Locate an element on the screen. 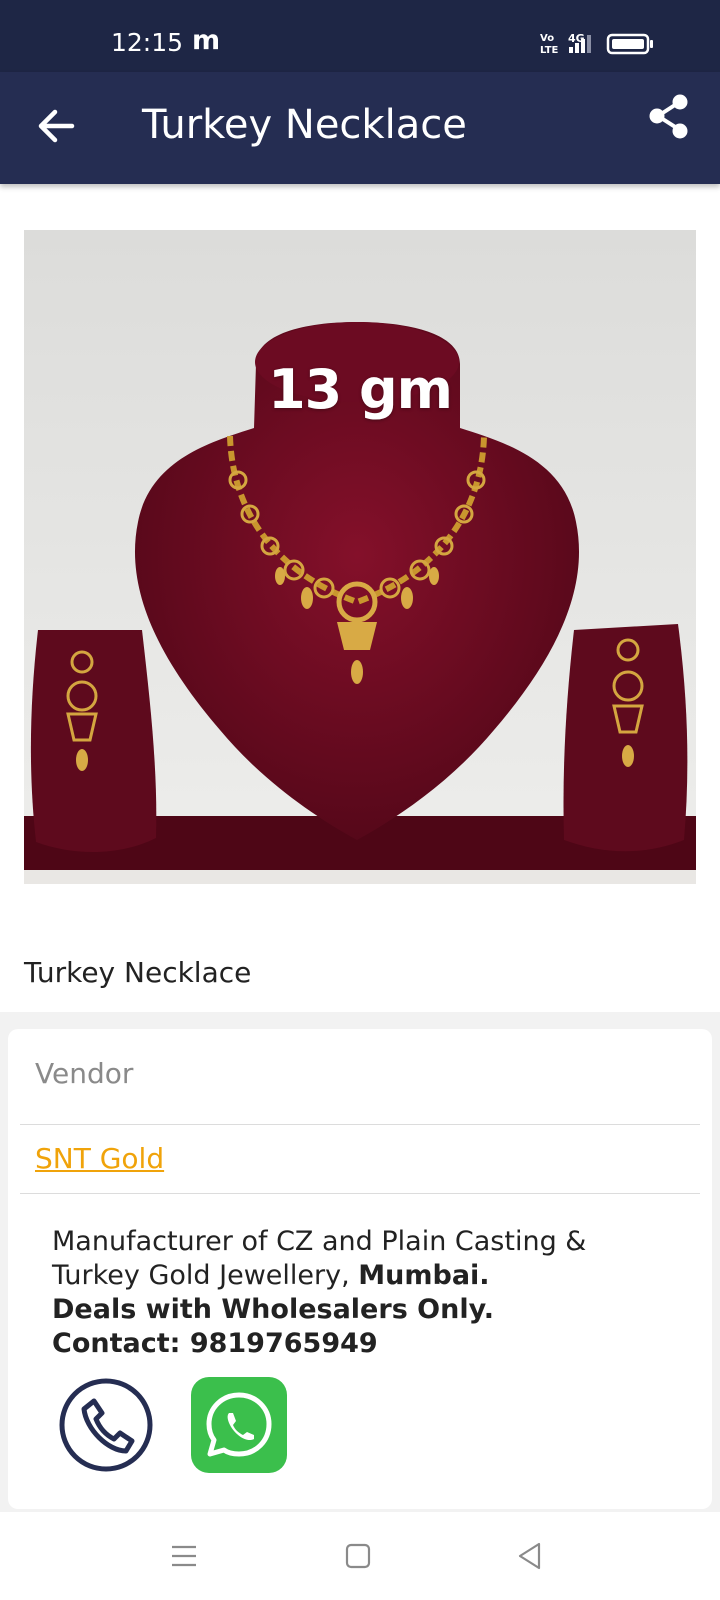  desc-contact: Contact: 9819765949 is located at coordinates (215, 1343).